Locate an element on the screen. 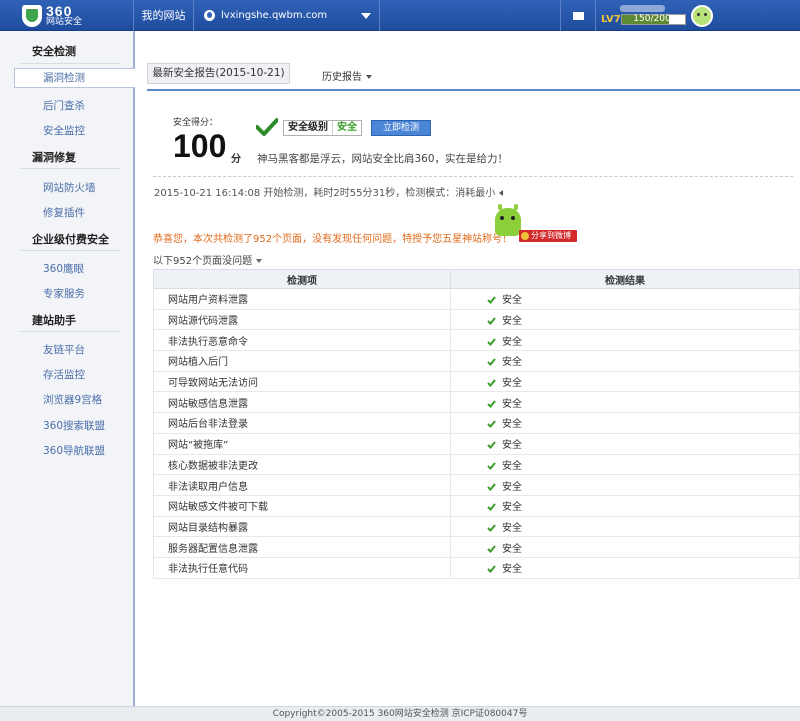 Image resolution: width=800 pixels, height=721 pixels. table-row: 网站源代码泄露 安全 is located at coordinates (476, 320).